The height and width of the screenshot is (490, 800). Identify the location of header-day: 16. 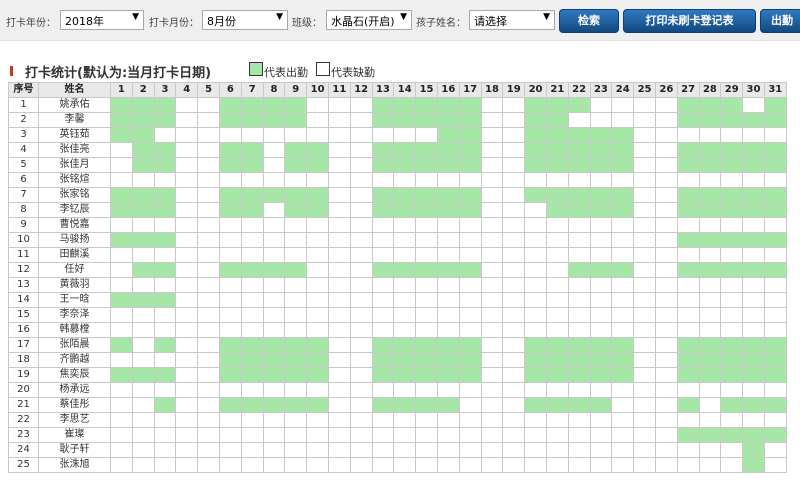
(448, 90).